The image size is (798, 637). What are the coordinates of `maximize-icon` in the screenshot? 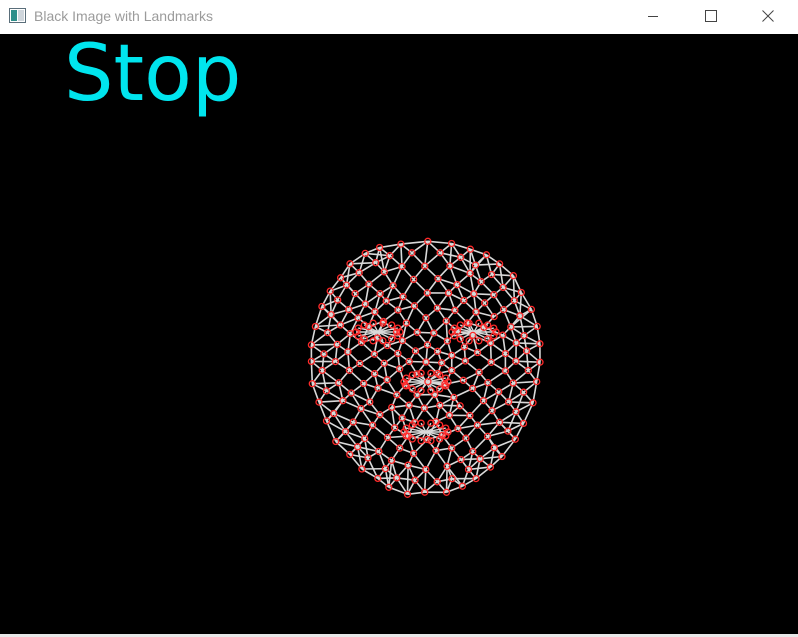 It's located at (711, 16).